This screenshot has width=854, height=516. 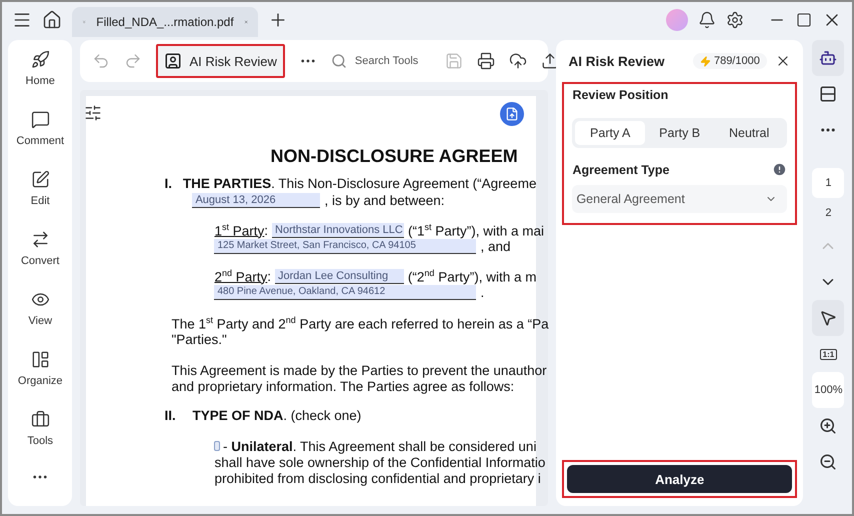 What do you see at coordinates (220, 61) in the screenshot?
I see `ai-risk-review-button: AI Risk Review` at bounding box center [220, 61].